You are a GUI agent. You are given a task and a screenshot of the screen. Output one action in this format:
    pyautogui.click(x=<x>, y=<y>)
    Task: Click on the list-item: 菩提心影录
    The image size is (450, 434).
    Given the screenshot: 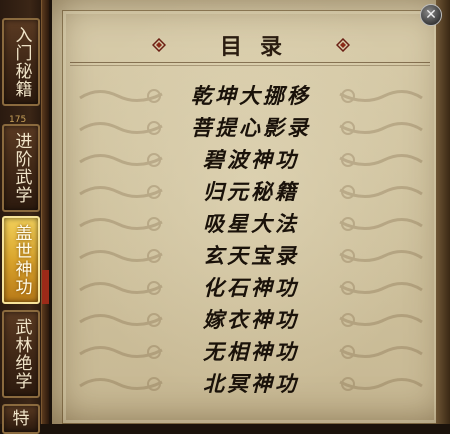 What is the action you would take?
    pyautogui.click(x=251, y=128)
    